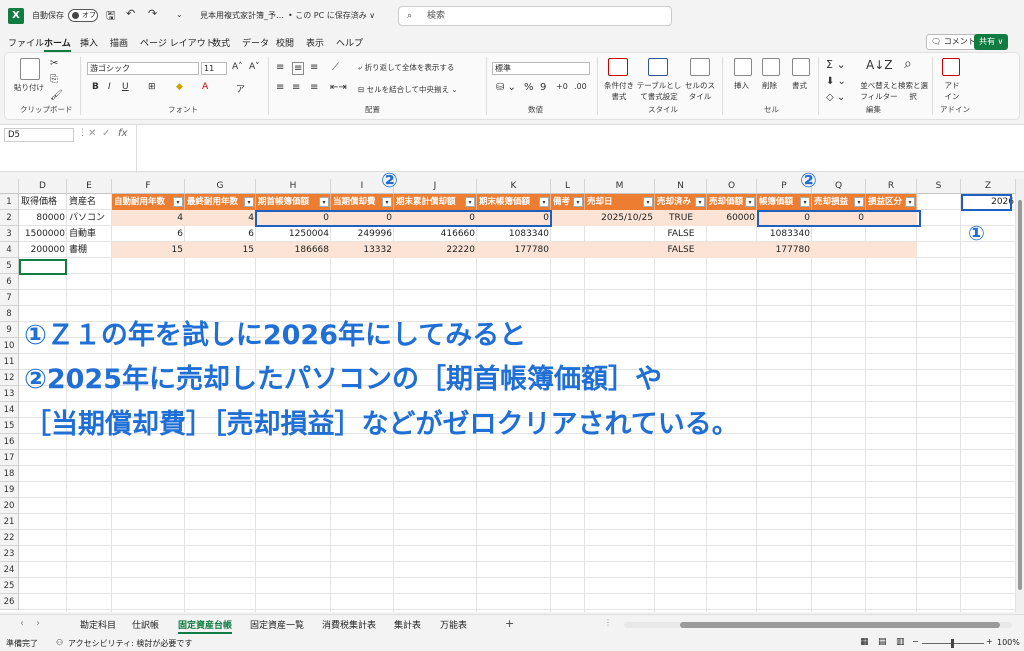  Describe the element at coordinates (529, 87) in the screenshot. I see `percent-icon: %` at that location.